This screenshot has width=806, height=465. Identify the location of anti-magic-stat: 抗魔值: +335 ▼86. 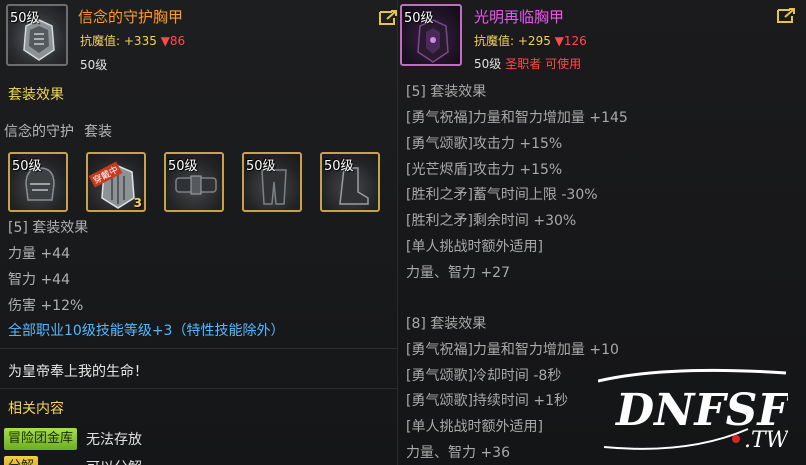
(132, 40).